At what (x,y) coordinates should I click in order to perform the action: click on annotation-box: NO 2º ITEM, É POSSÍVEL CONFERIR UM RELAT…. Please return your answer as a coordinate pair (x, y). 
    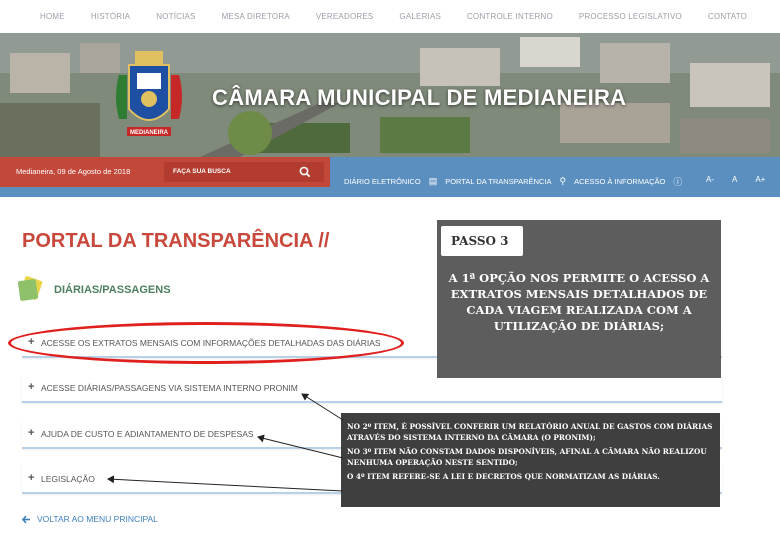
    Looking at the image, I should click on (530, 460).